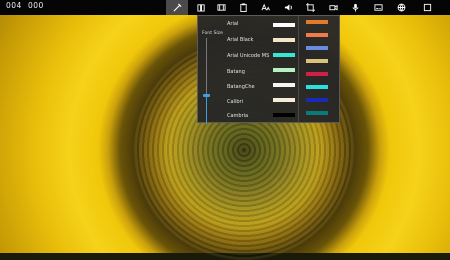 Image resolution: width=450 pixels, height=260 pixels. I want to click on text-case-button, so click(265, 7).